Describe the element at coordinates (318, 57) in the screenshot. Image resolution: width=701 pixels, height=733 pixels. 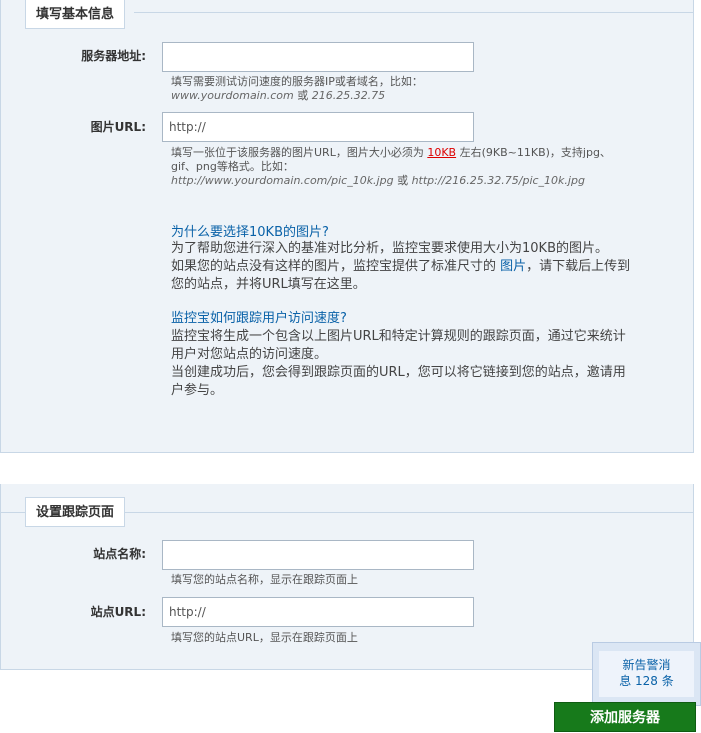
I see `server-address-input` at that location.